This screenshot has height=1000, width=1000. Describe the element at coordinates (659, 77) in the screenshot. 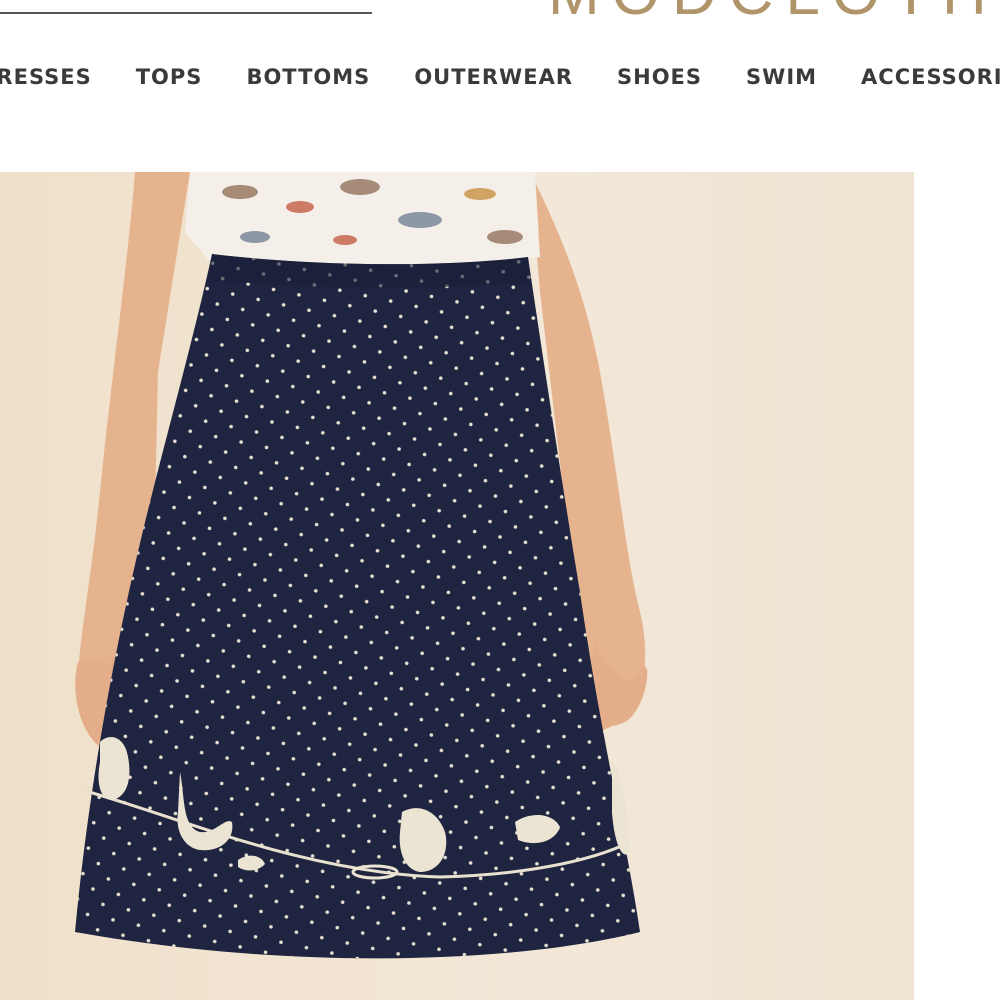

I see `nav-item-shoes: SHOES` at that location.